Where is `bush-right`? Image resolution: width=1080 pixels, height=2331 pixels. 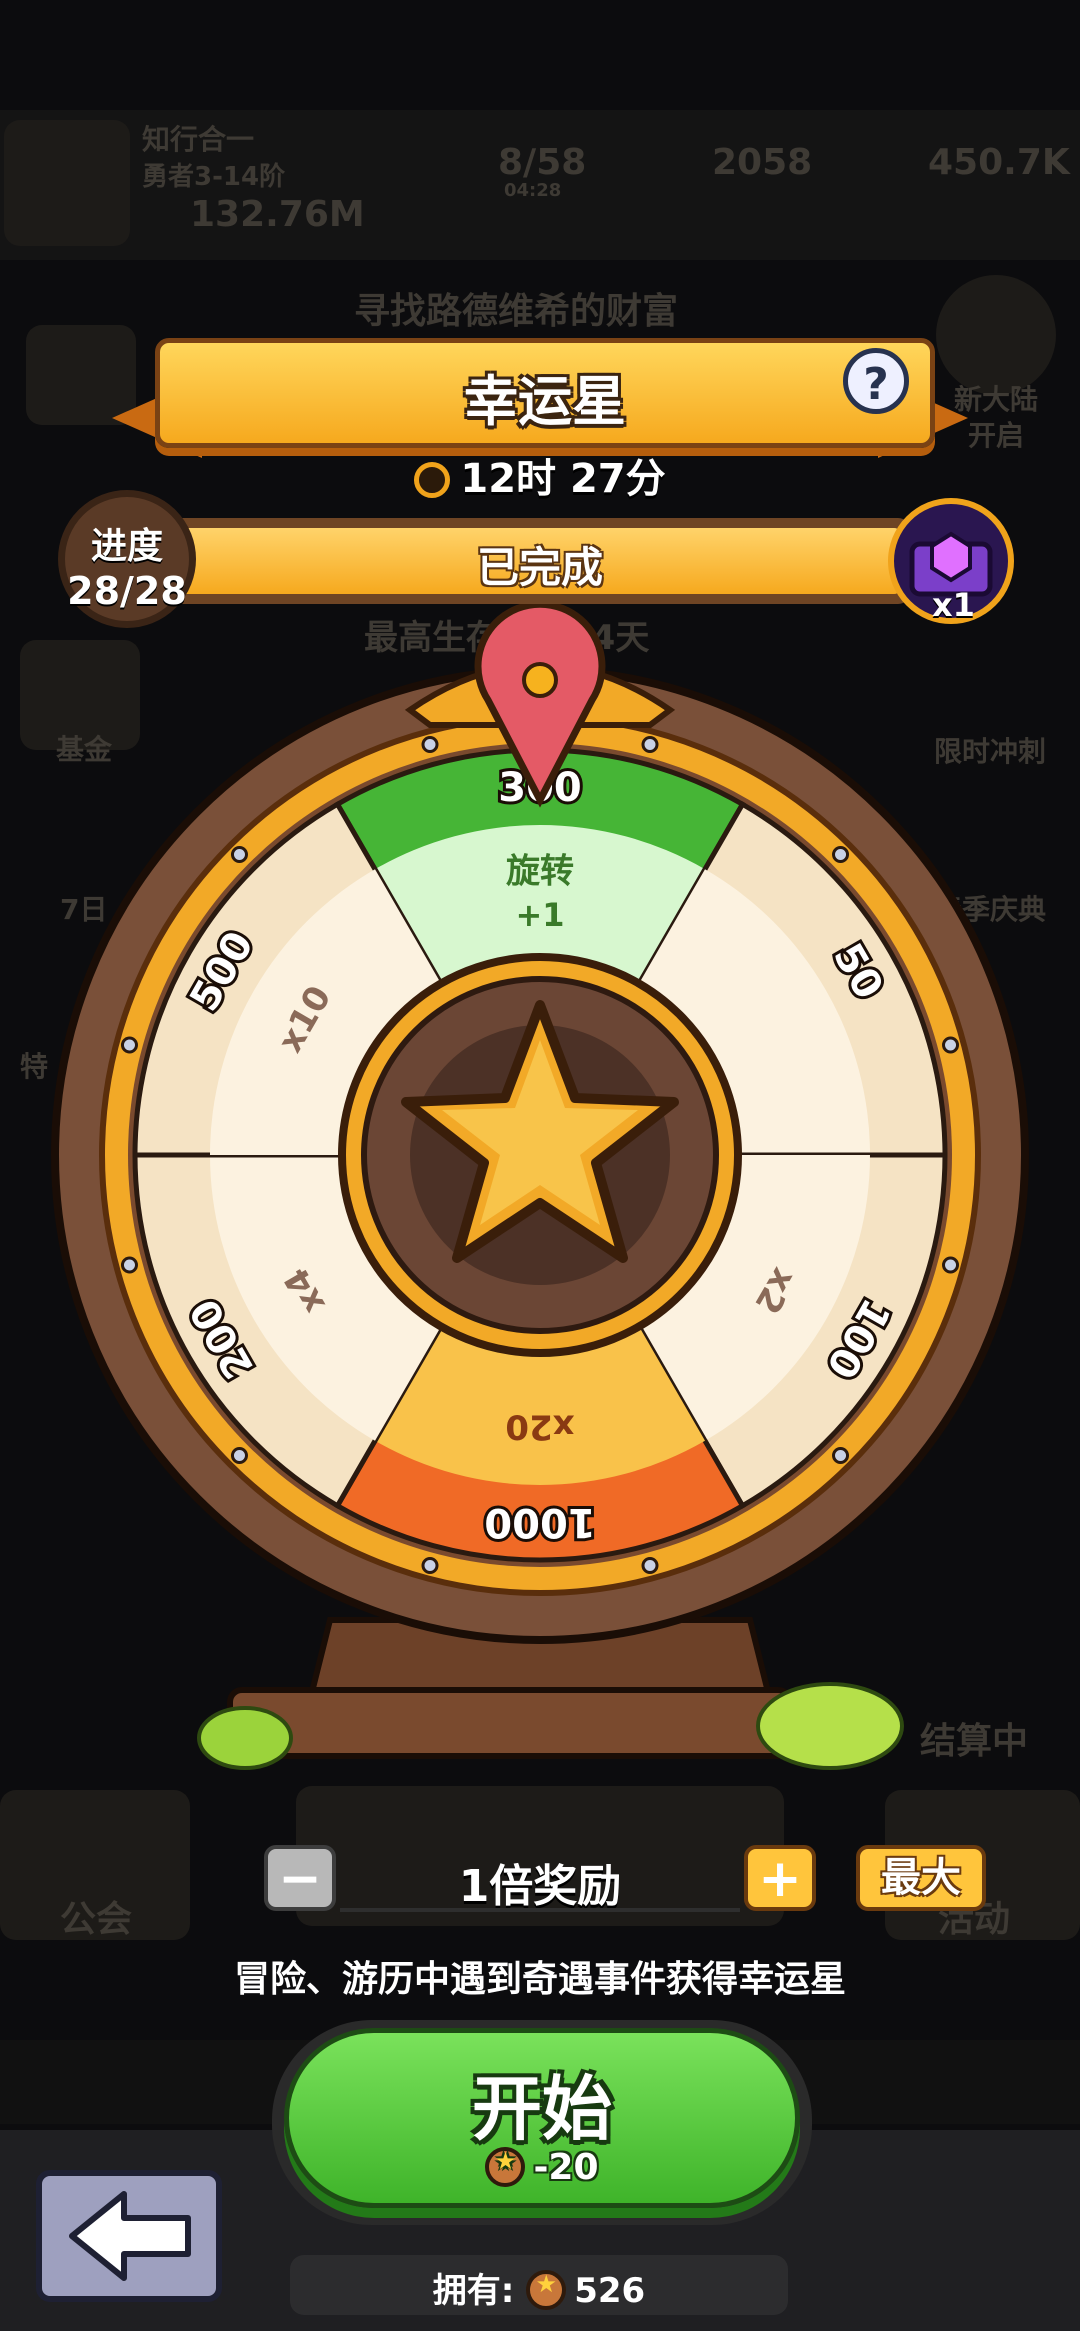 bush-right is located at coordinates (830, 1726).